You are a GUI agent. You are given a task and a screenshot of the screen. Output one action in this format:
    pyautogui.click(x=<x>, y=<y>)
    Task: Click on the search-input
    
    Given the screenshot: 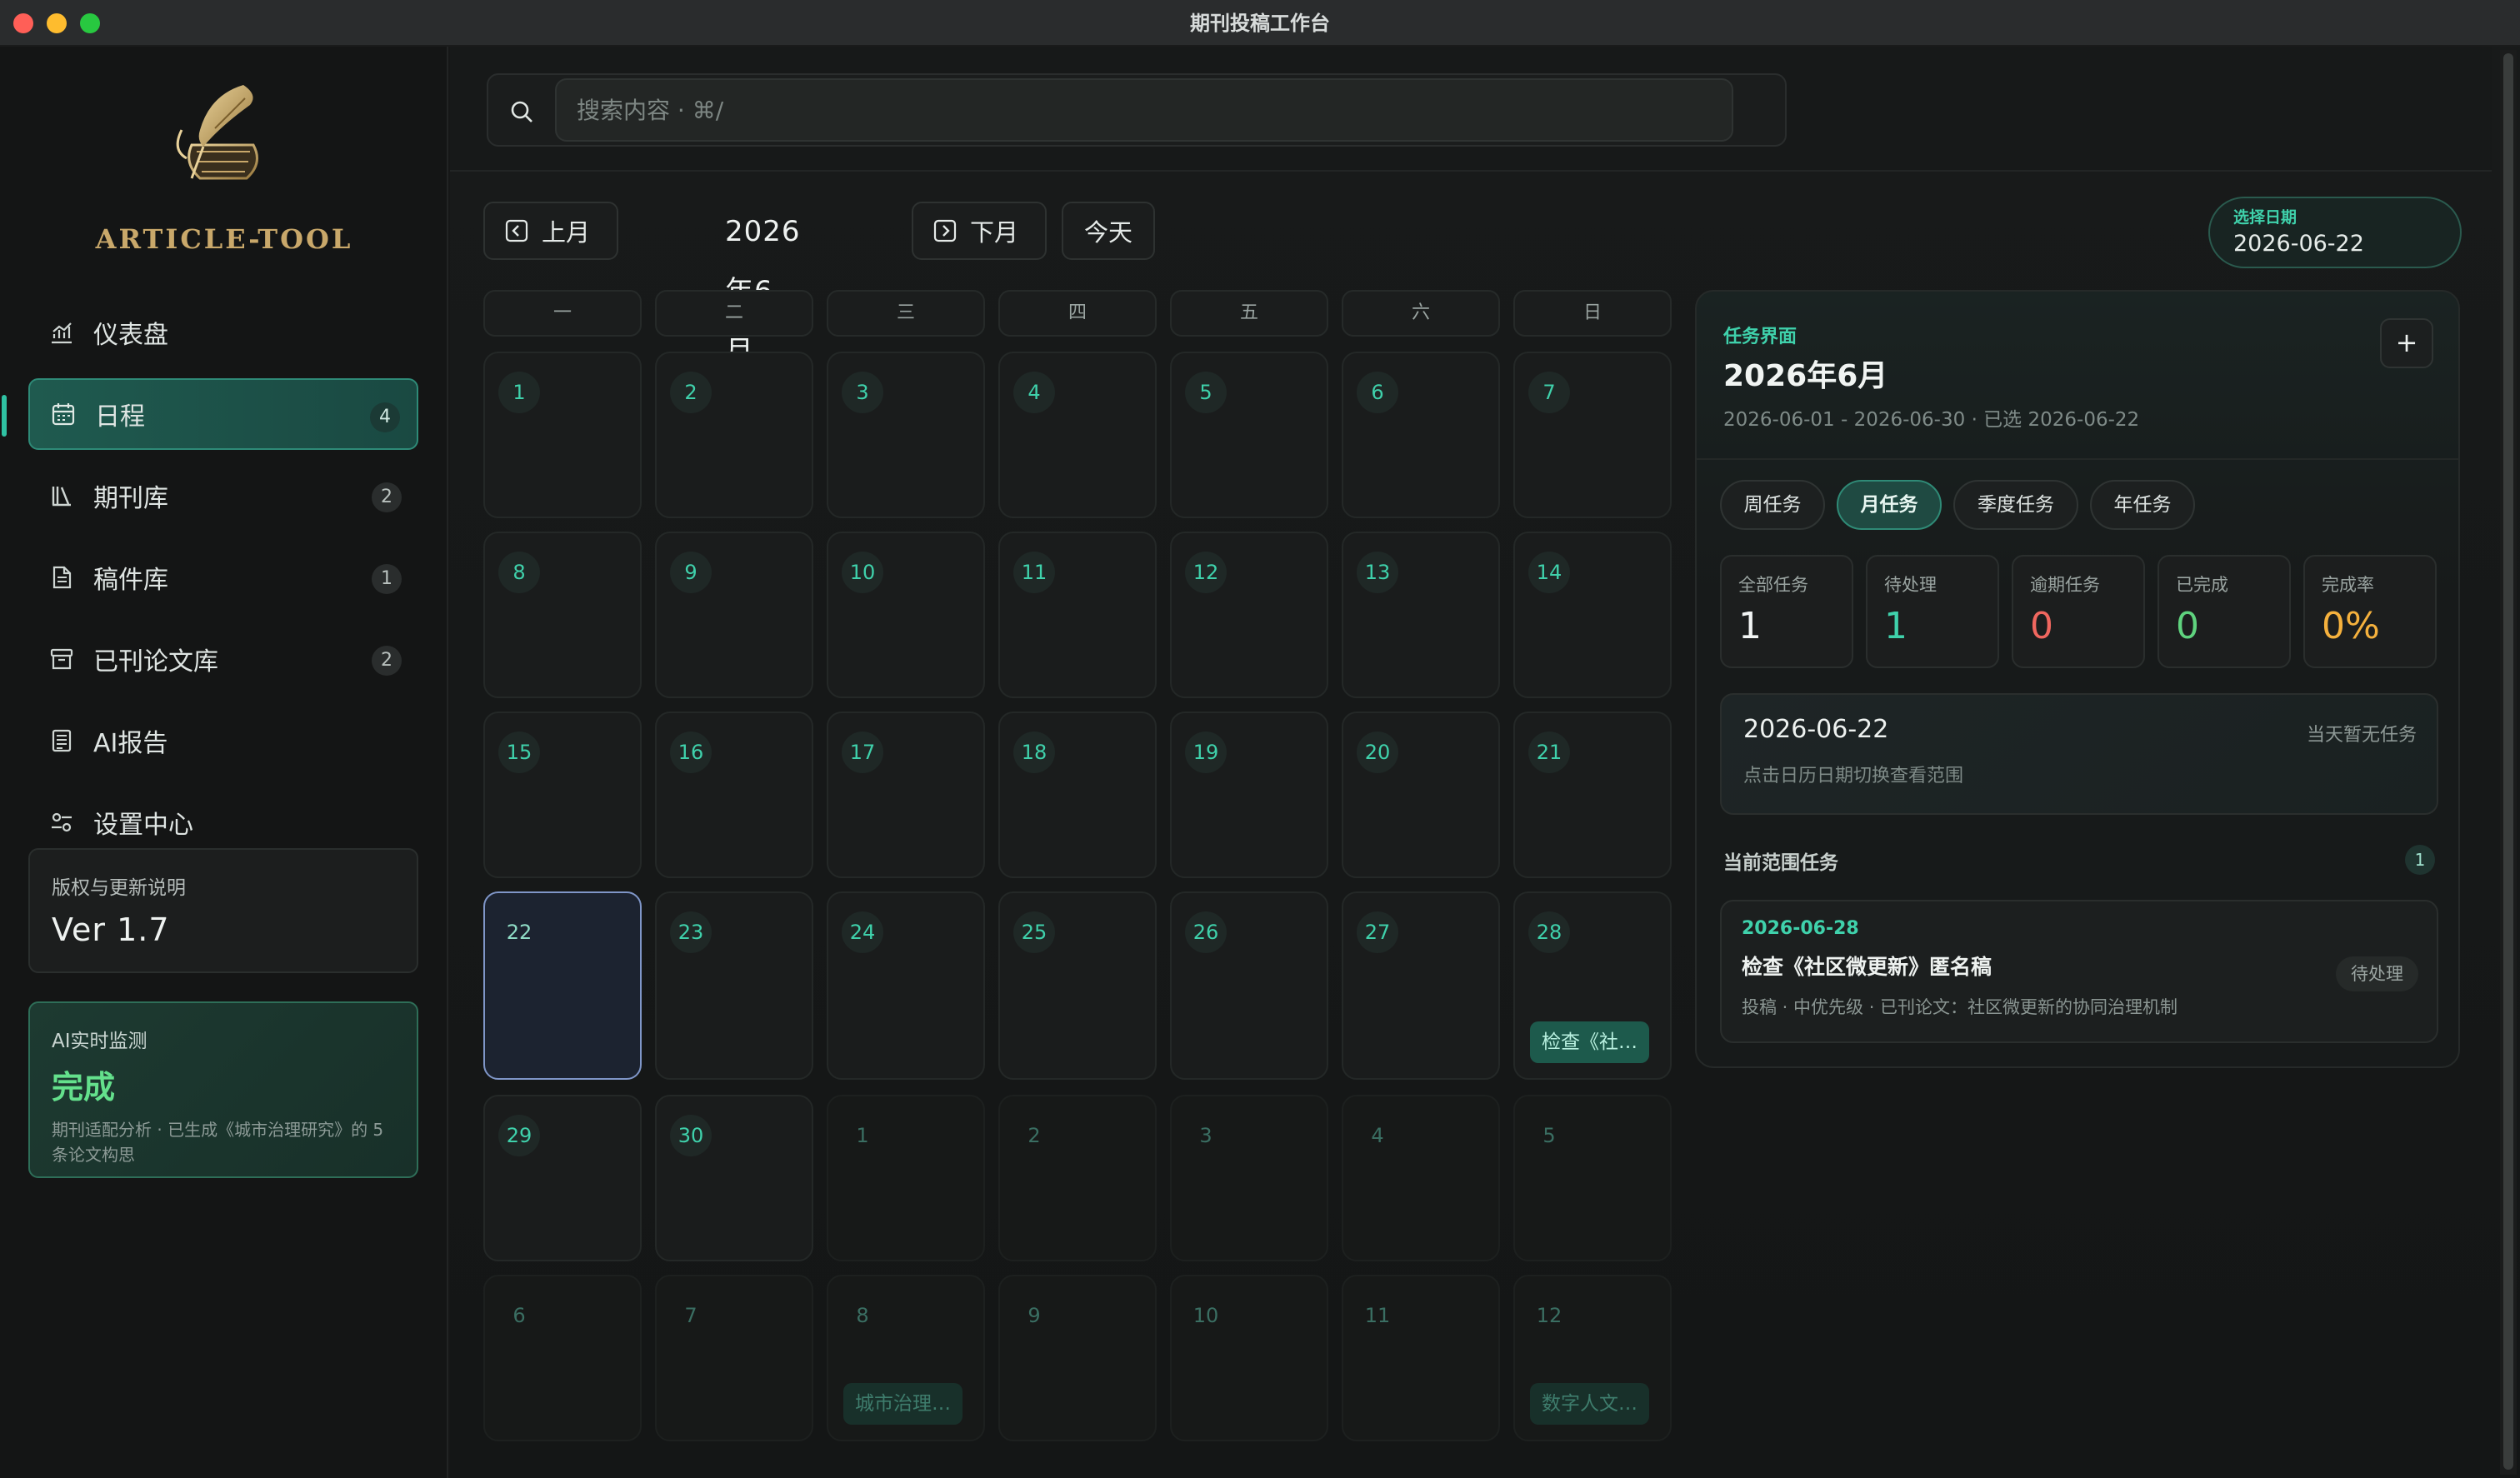 What is the action you would take?
    pyautogui.click(x=1144, y=110)
    